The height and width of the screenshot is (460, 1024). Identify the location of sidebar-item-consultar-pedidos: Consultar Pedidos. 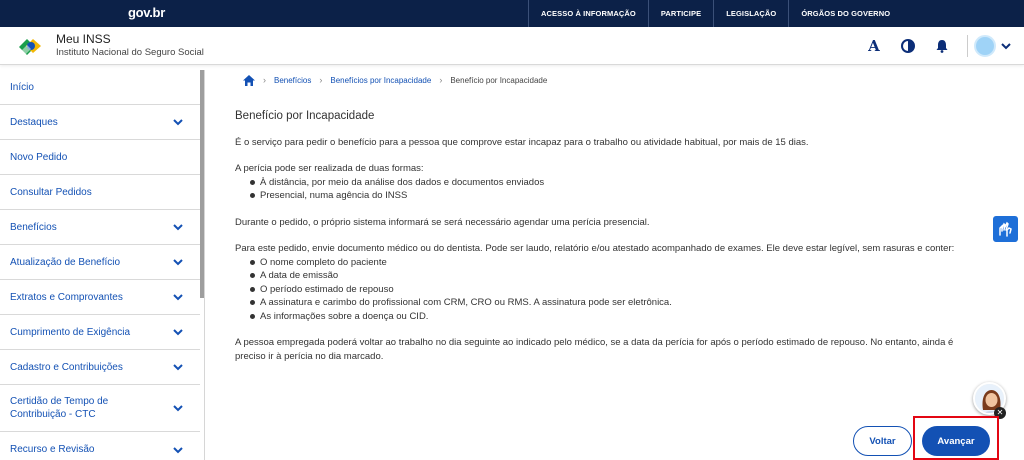
(100, 192).